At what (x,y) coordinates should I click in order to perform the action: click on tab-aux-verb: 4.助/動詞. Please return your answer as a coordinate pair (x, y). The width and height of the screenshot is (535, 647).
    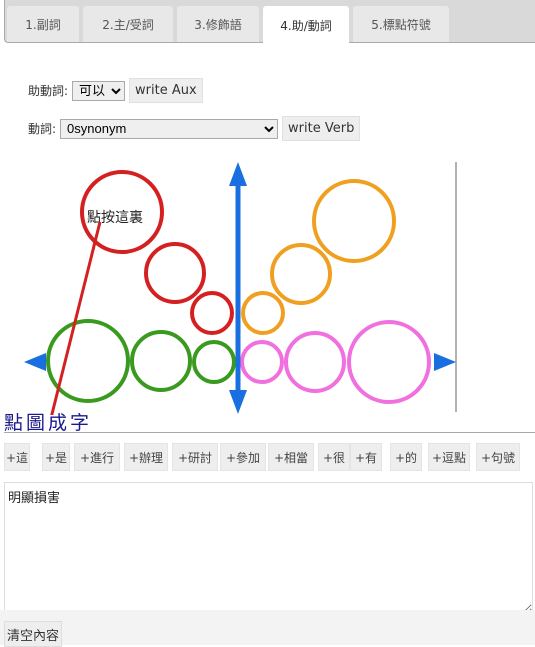
    Looking at the image, I should click on (306, 25).